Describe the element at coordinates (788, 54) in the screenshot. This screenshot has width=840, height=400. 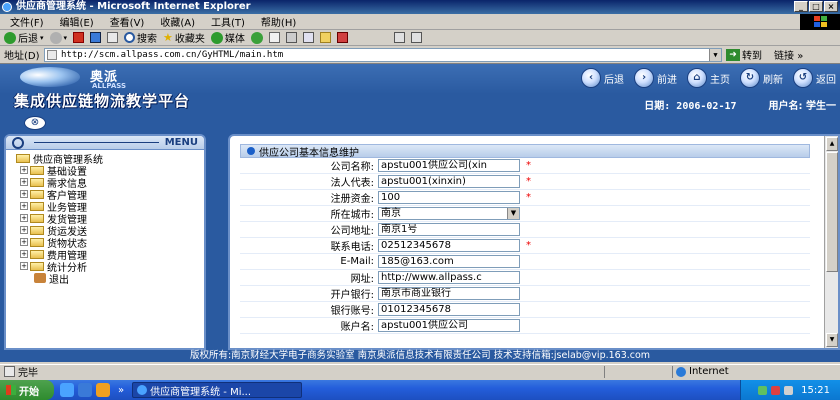
I see `links-button: 链接 »` at that location.